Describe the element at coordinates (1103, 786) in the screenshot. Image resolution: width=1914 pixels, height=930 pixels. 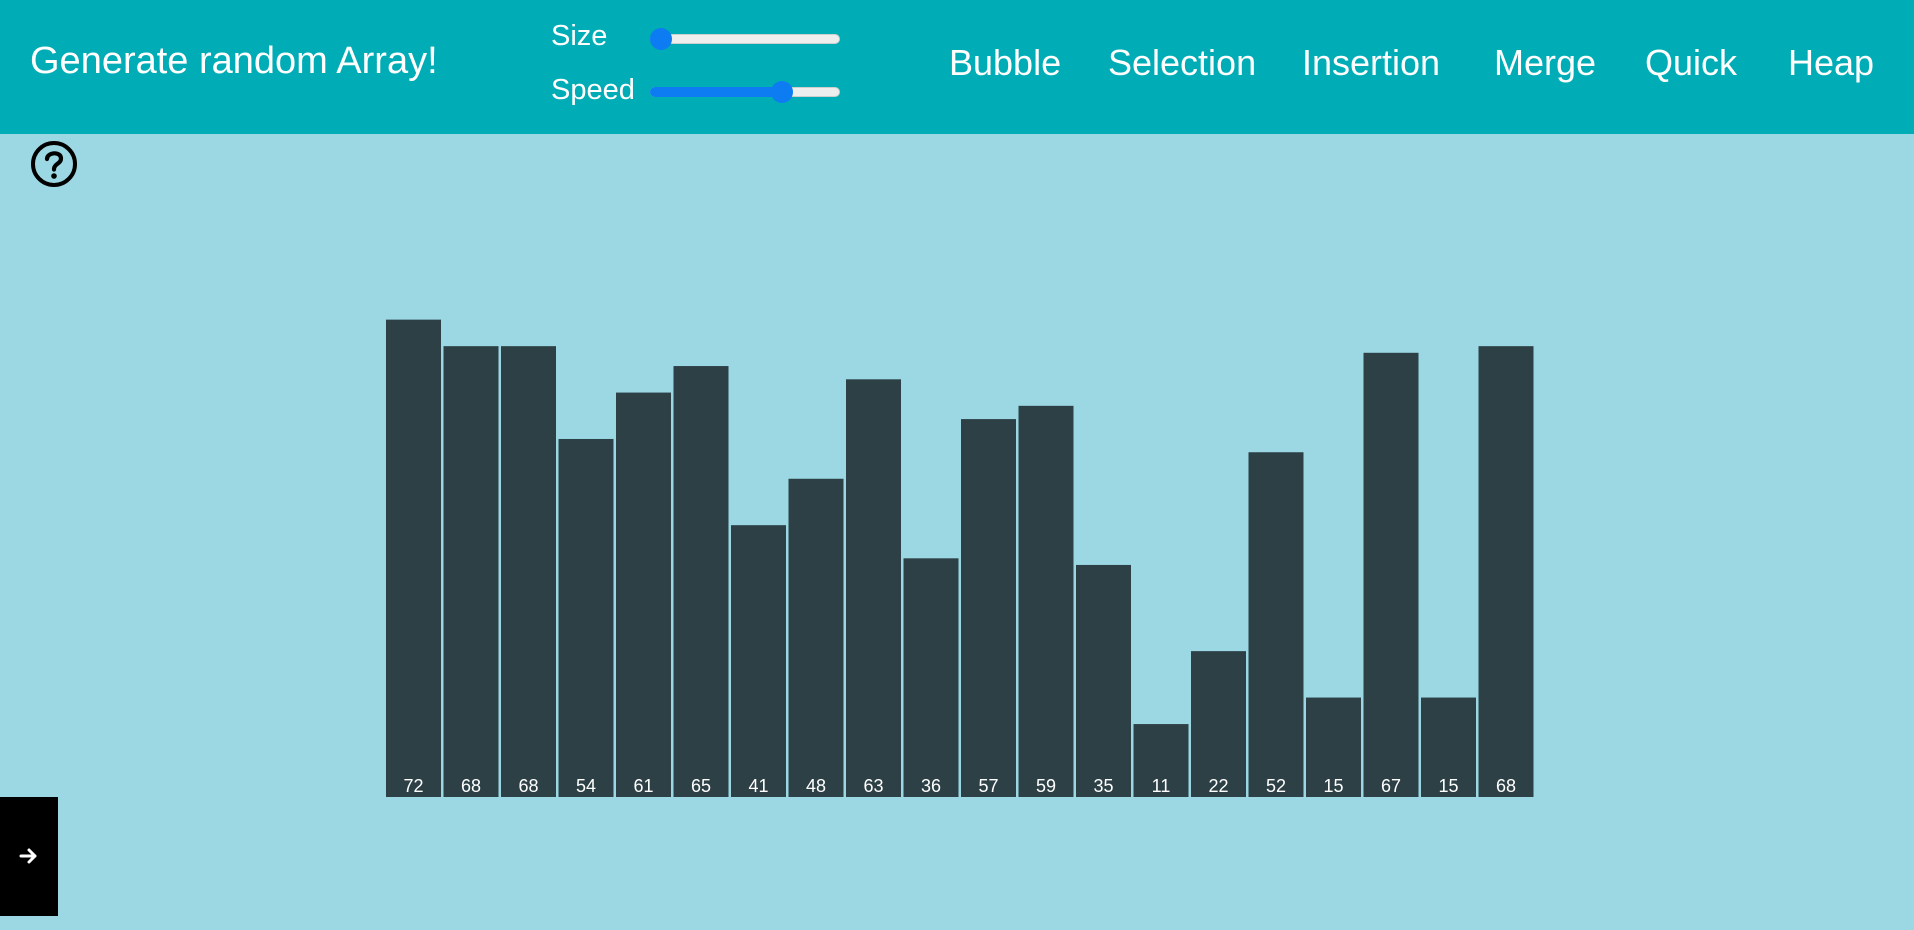
I see `bar-value-label: 35` at that location.